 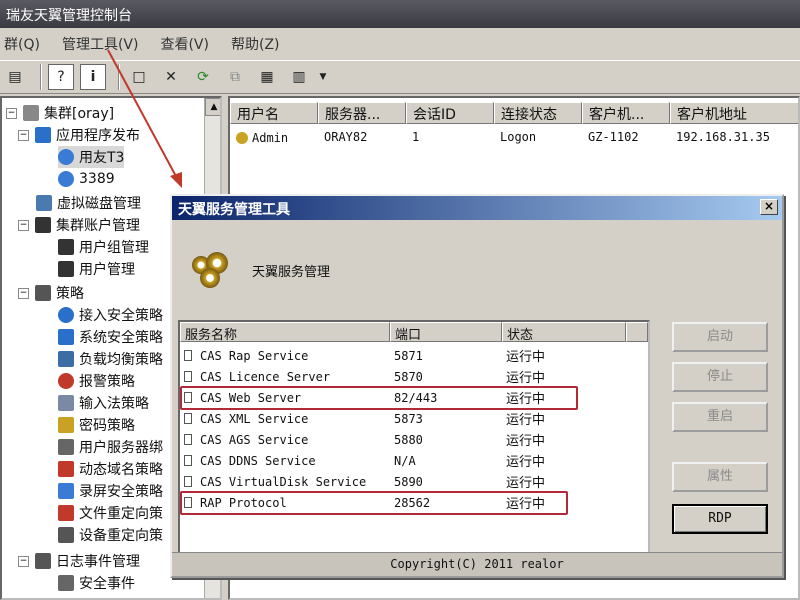 I want to click on column-header, so click(x=637, y=332).